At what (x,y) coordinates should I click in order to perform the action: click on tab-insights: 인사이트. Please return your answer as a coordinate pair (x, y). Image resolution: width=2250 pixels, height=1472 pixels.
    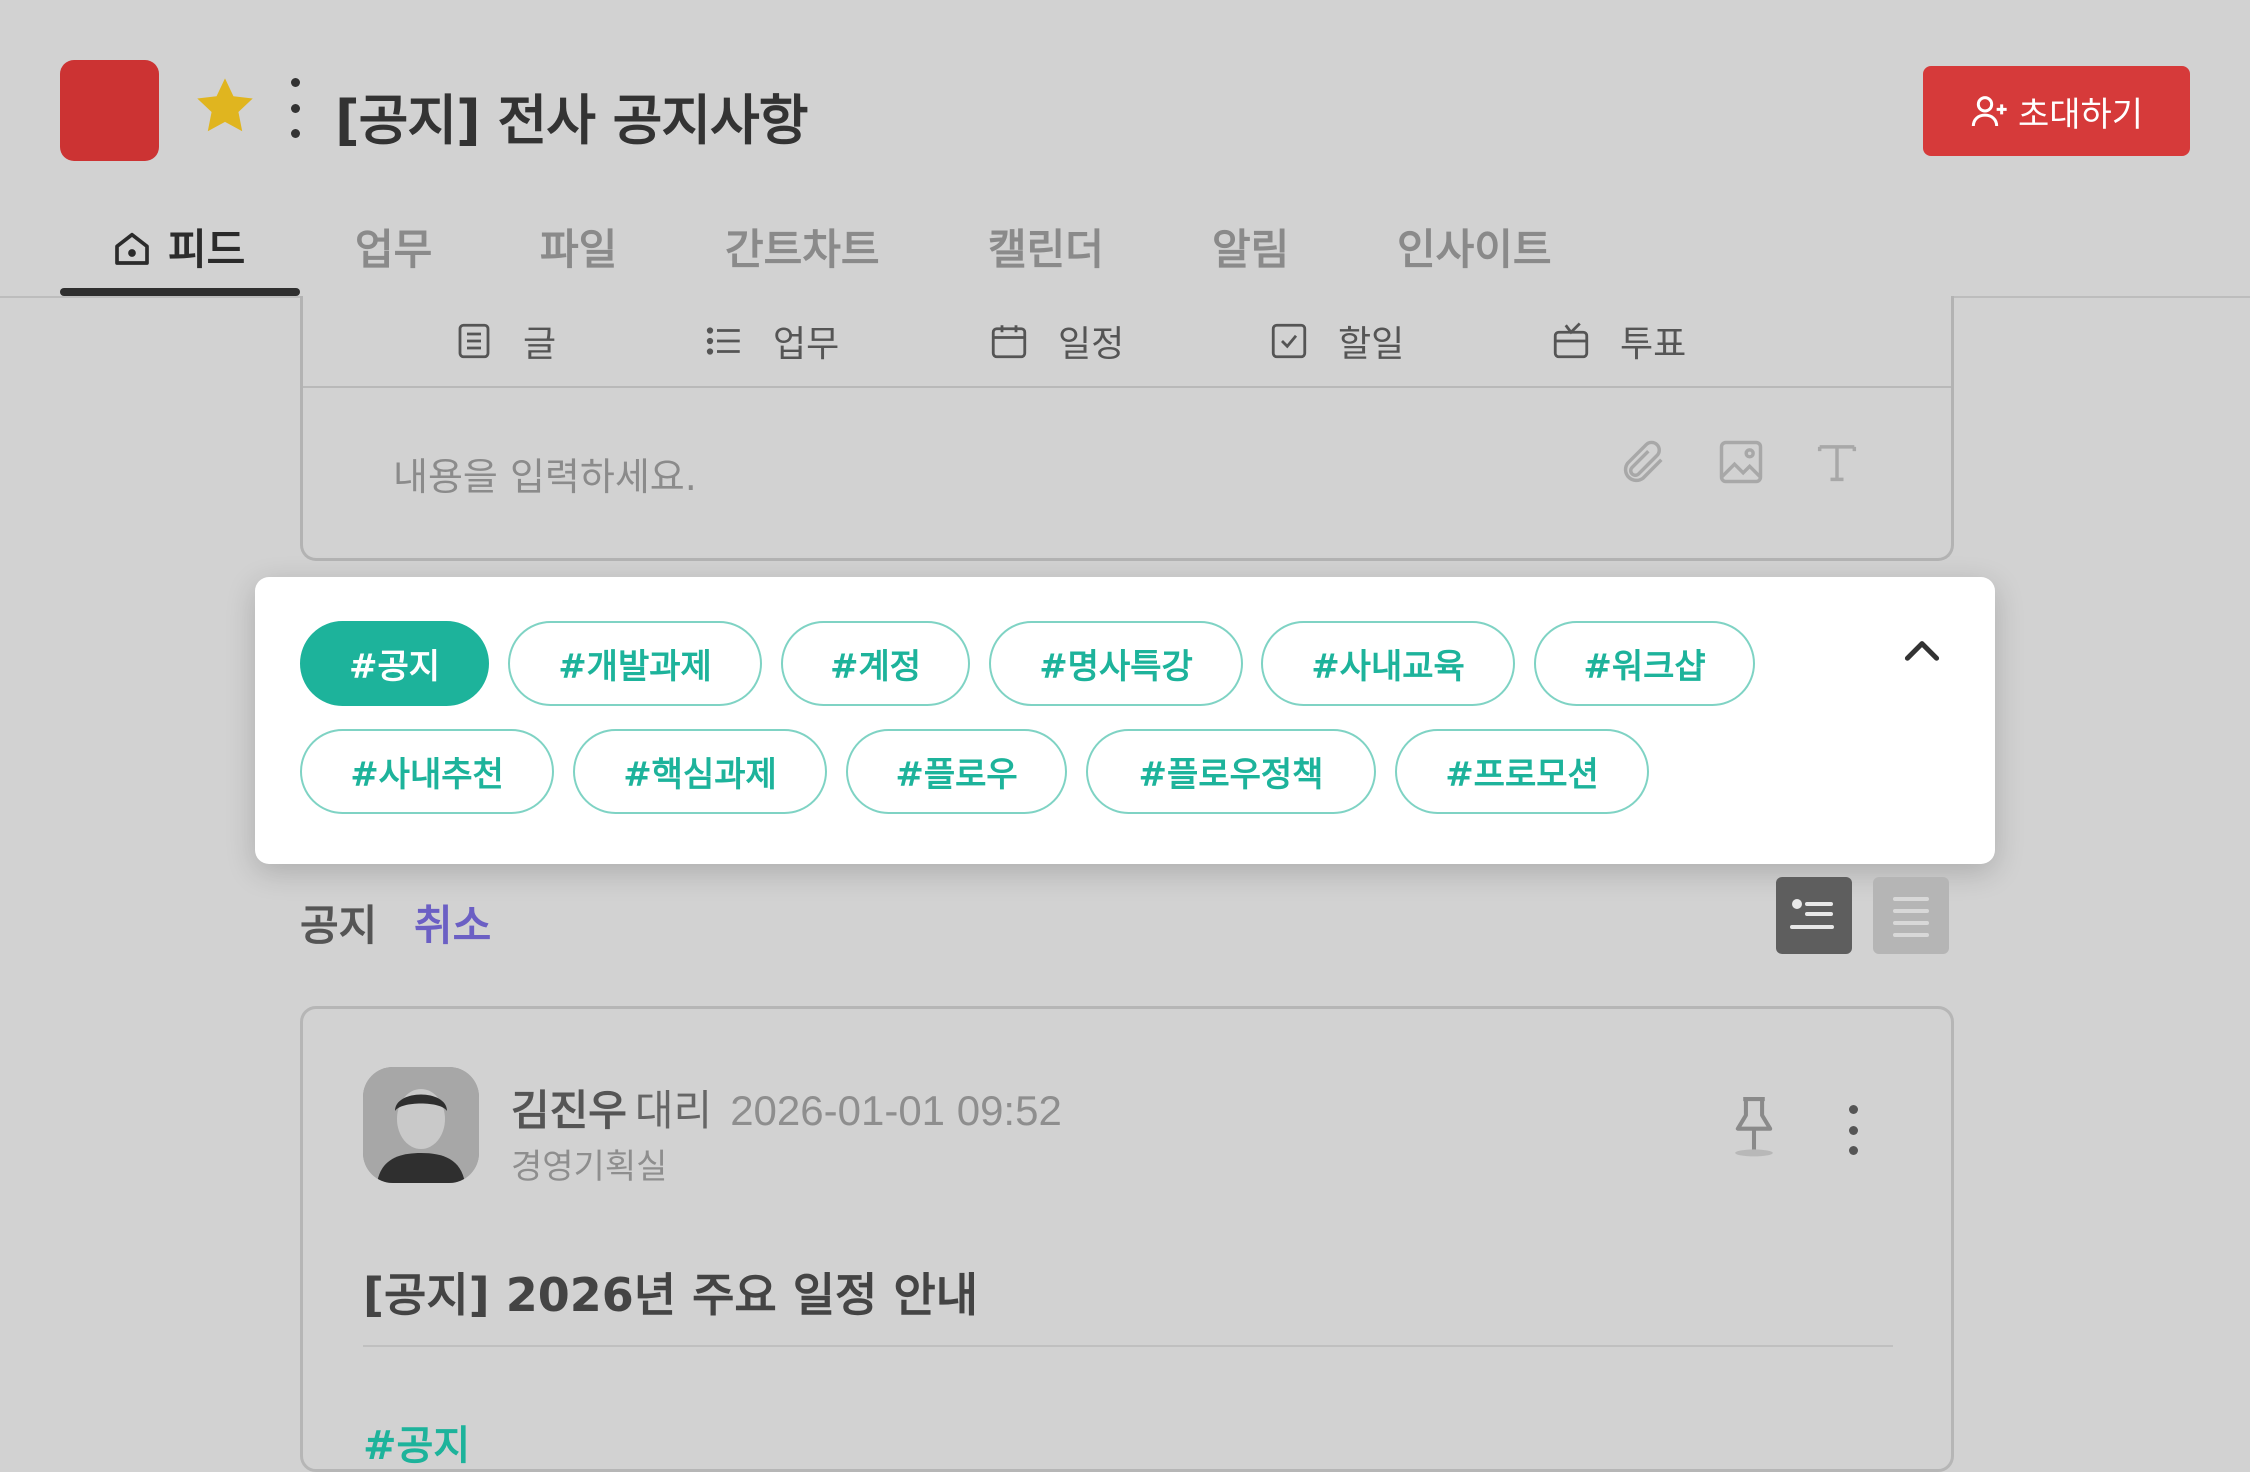
    Looking at the image, I should click on (1474, 246).